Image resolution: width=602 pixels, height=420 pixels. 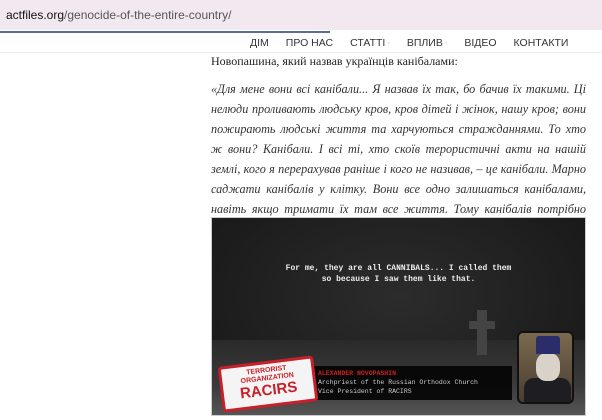 I want to click on main-nav: ДІМ ПРО НАС СТАТТІ ◦ ВПЛИВ ◦ ВІДЕО КОНТАКТИ, so click(x=417, y=43).